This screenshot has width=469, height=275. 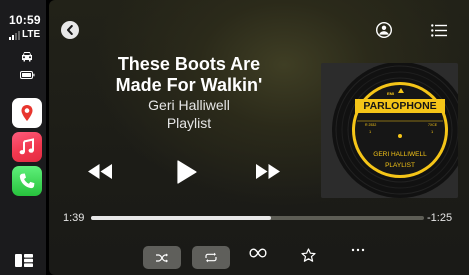 What do you see at coordinates (187, 172) in the screenshot?
I see `play-icon` at bounding box center [187, 172].